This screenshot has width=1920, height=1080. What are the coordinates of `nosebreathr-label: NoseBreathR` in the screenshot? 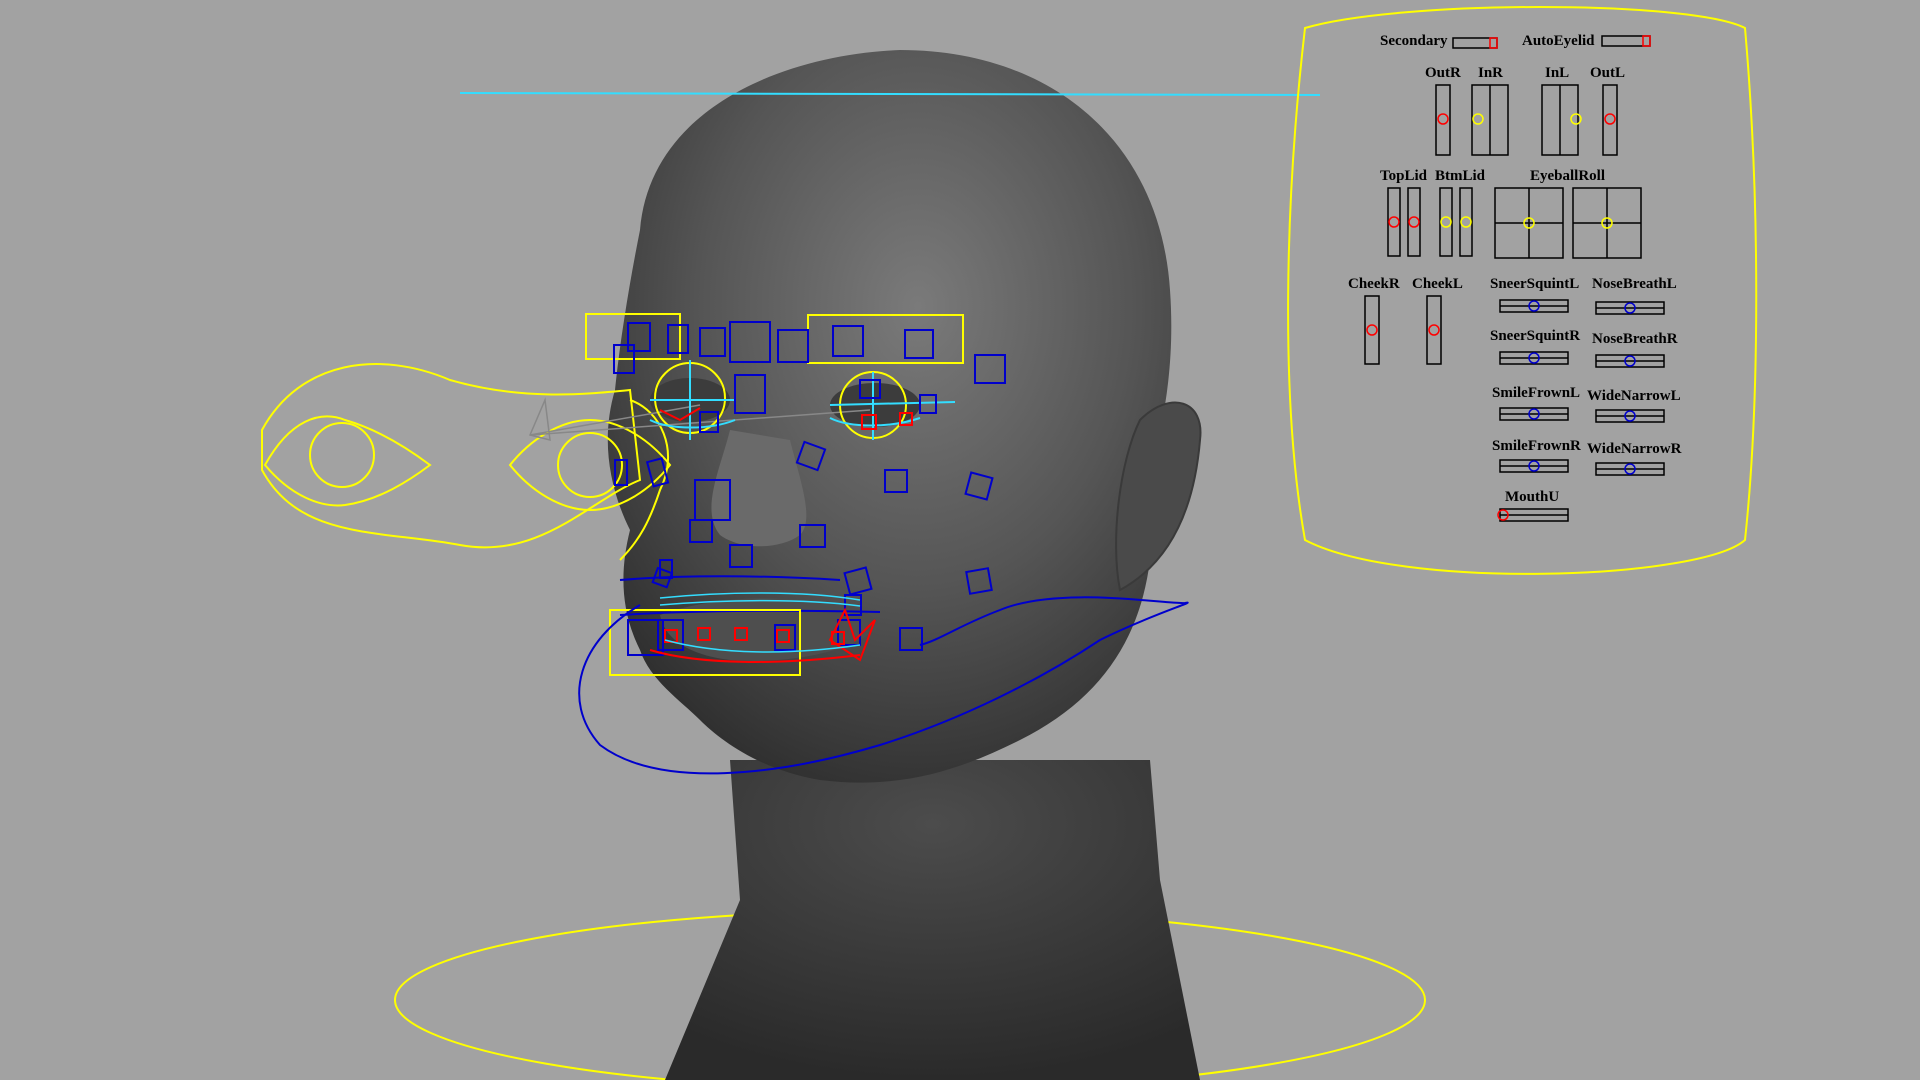 It's located at (1635, 339).